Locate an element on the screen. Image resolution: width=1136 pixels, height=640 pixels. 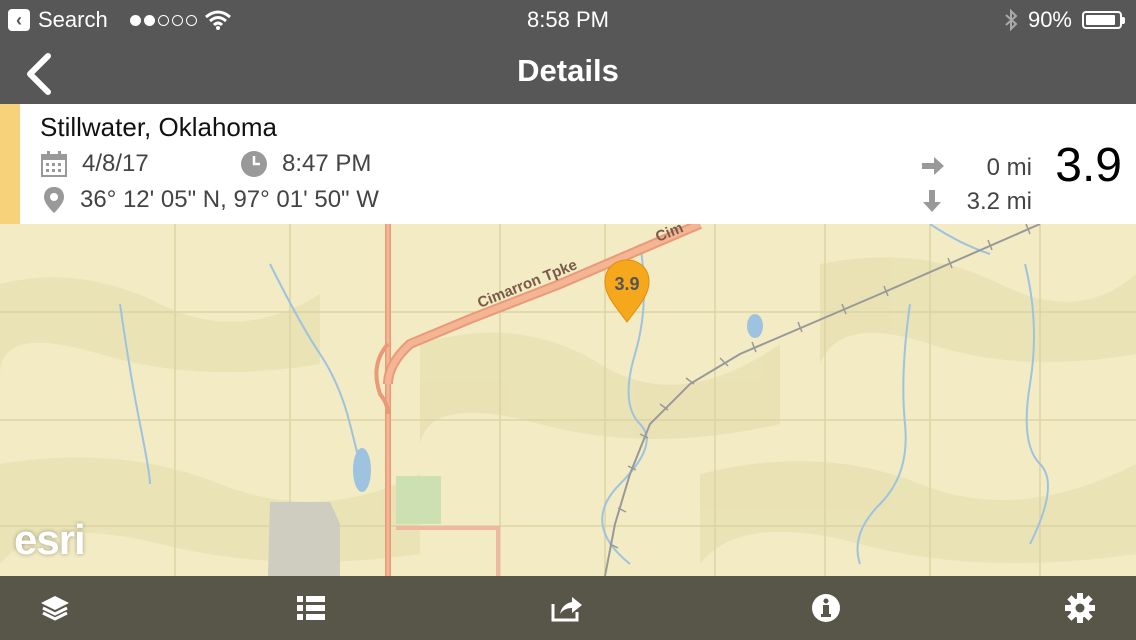
event-date: 4/8/17 is located at coordinates (115, 163).